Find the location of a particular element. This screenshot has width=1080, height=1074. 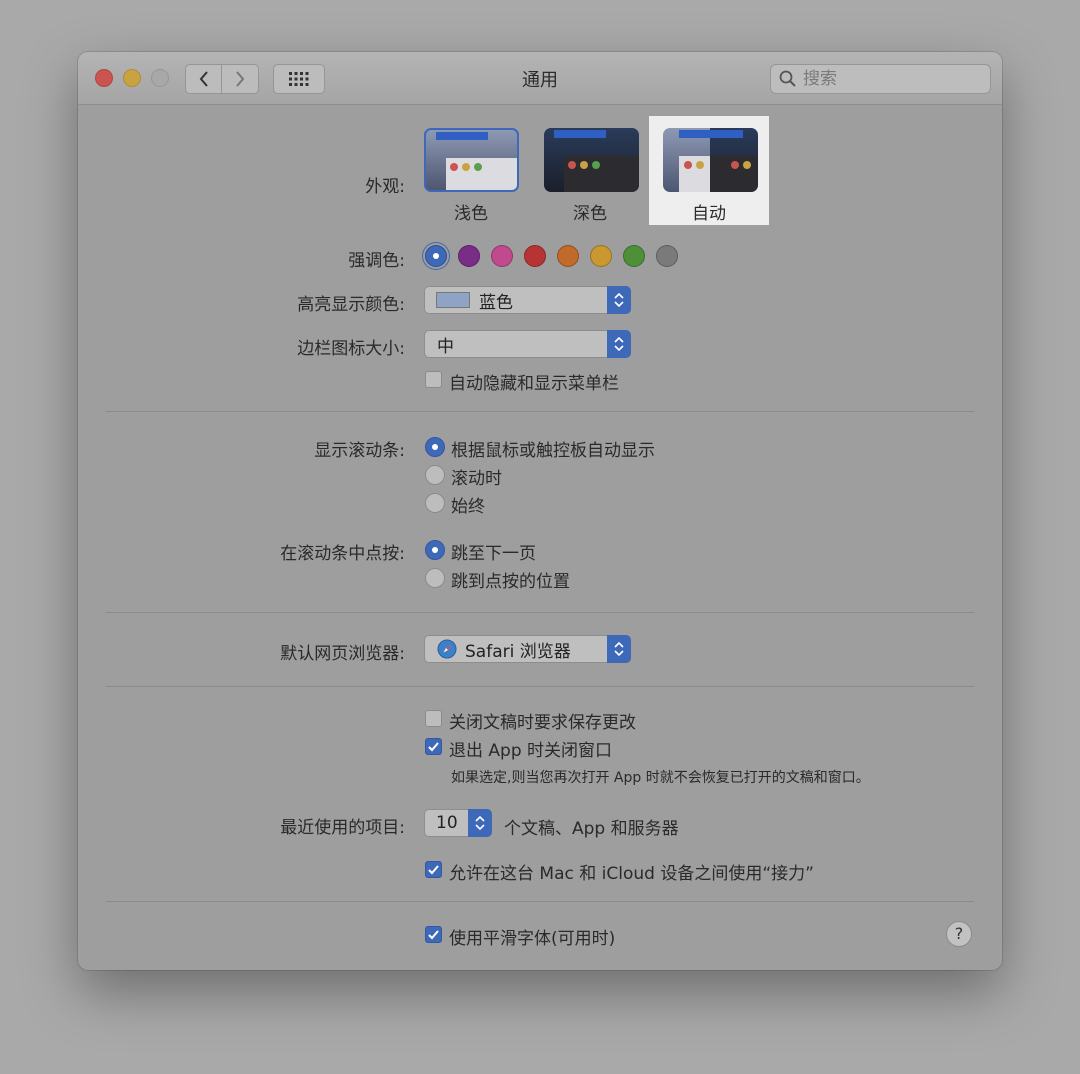

close-window-button is located at coordinates (104, 78).